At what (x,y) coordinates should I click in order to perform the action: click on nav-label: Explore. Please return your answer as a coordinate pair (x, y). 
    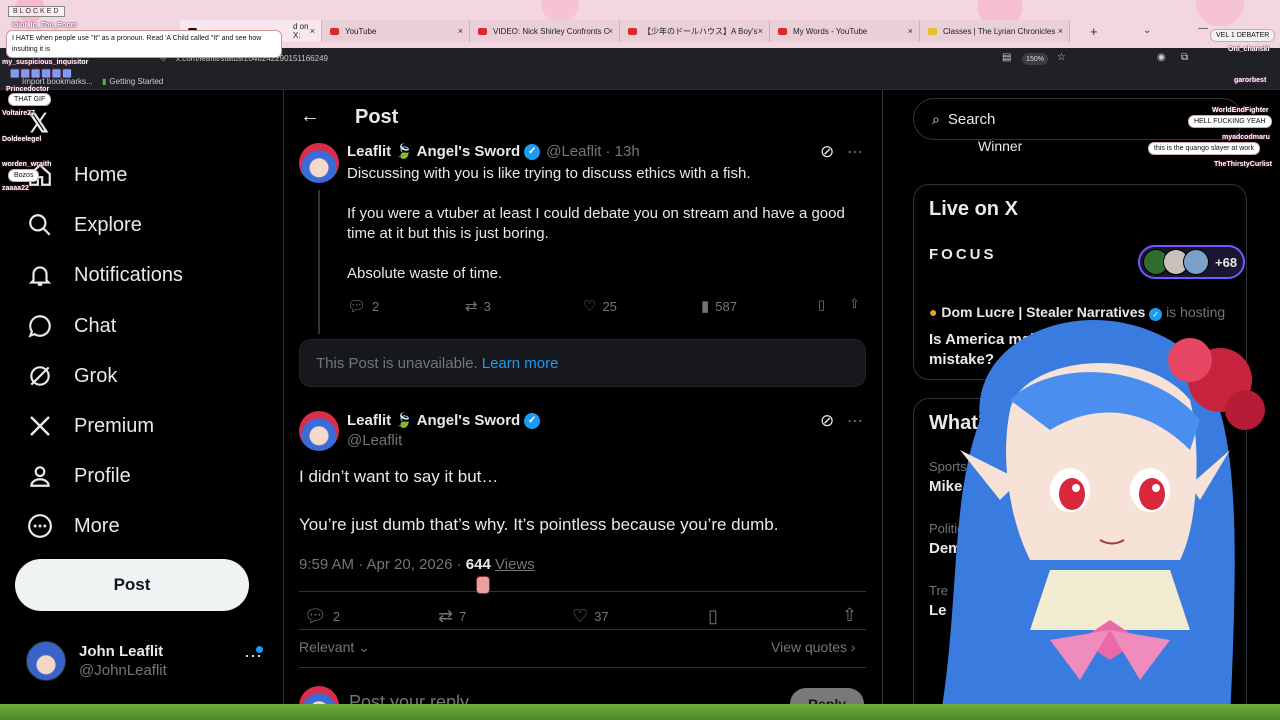
    Looking at the image, I should click on (108, 224).